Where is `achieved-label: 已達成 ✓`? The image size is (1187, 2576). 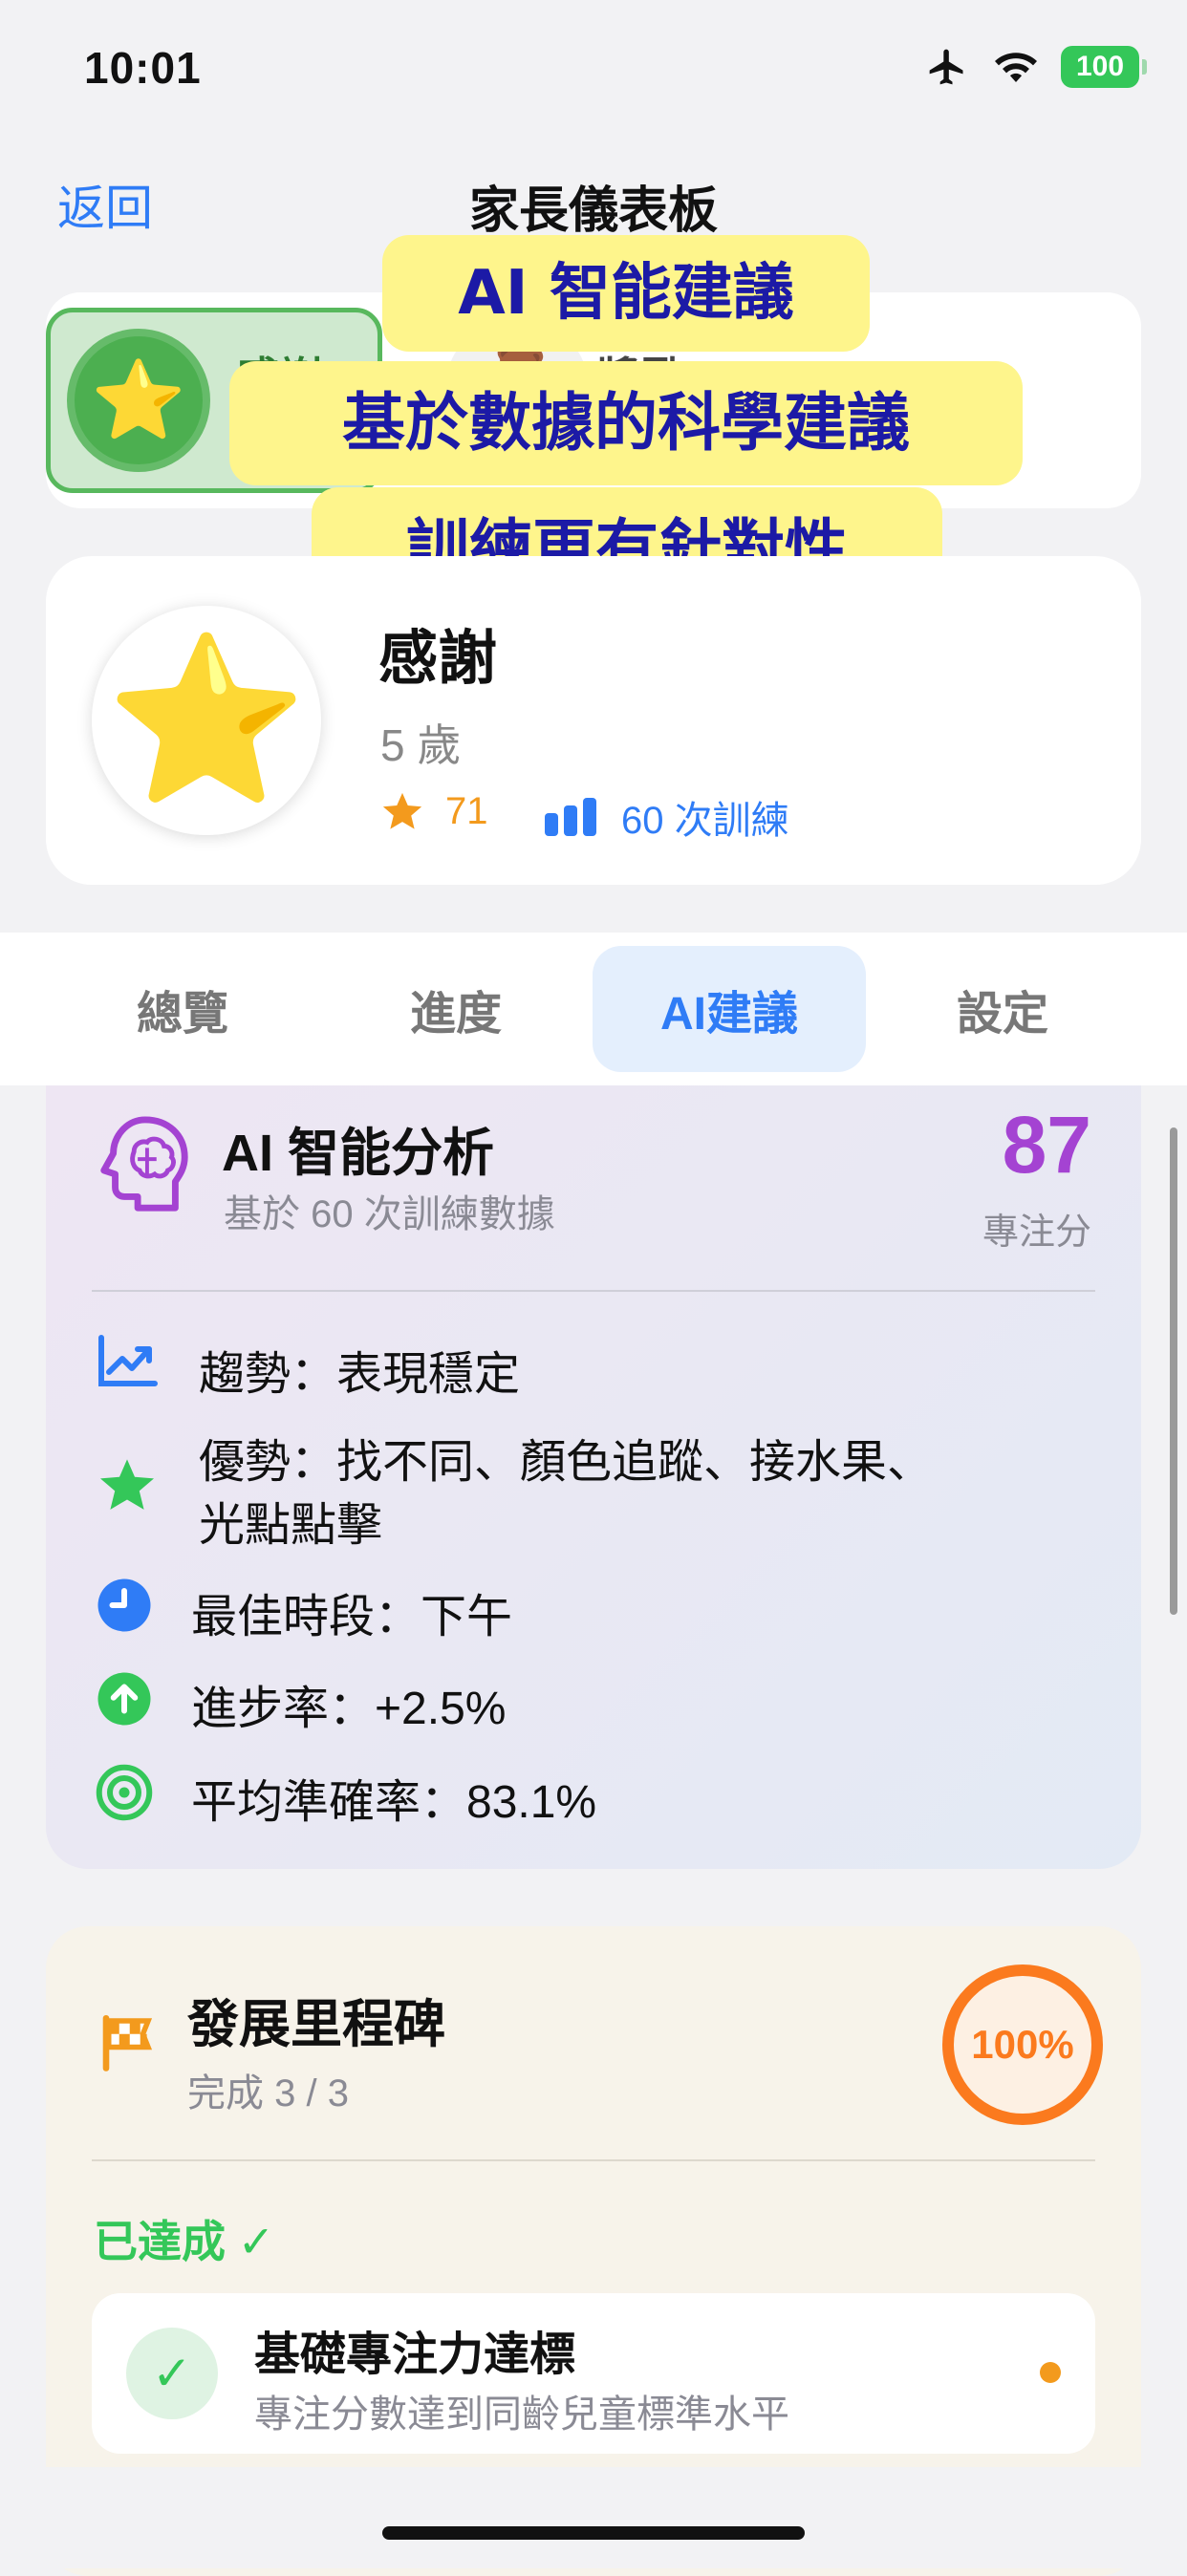
achieved-label: 已達成 ✓ is located at coordinates (184, 2241).